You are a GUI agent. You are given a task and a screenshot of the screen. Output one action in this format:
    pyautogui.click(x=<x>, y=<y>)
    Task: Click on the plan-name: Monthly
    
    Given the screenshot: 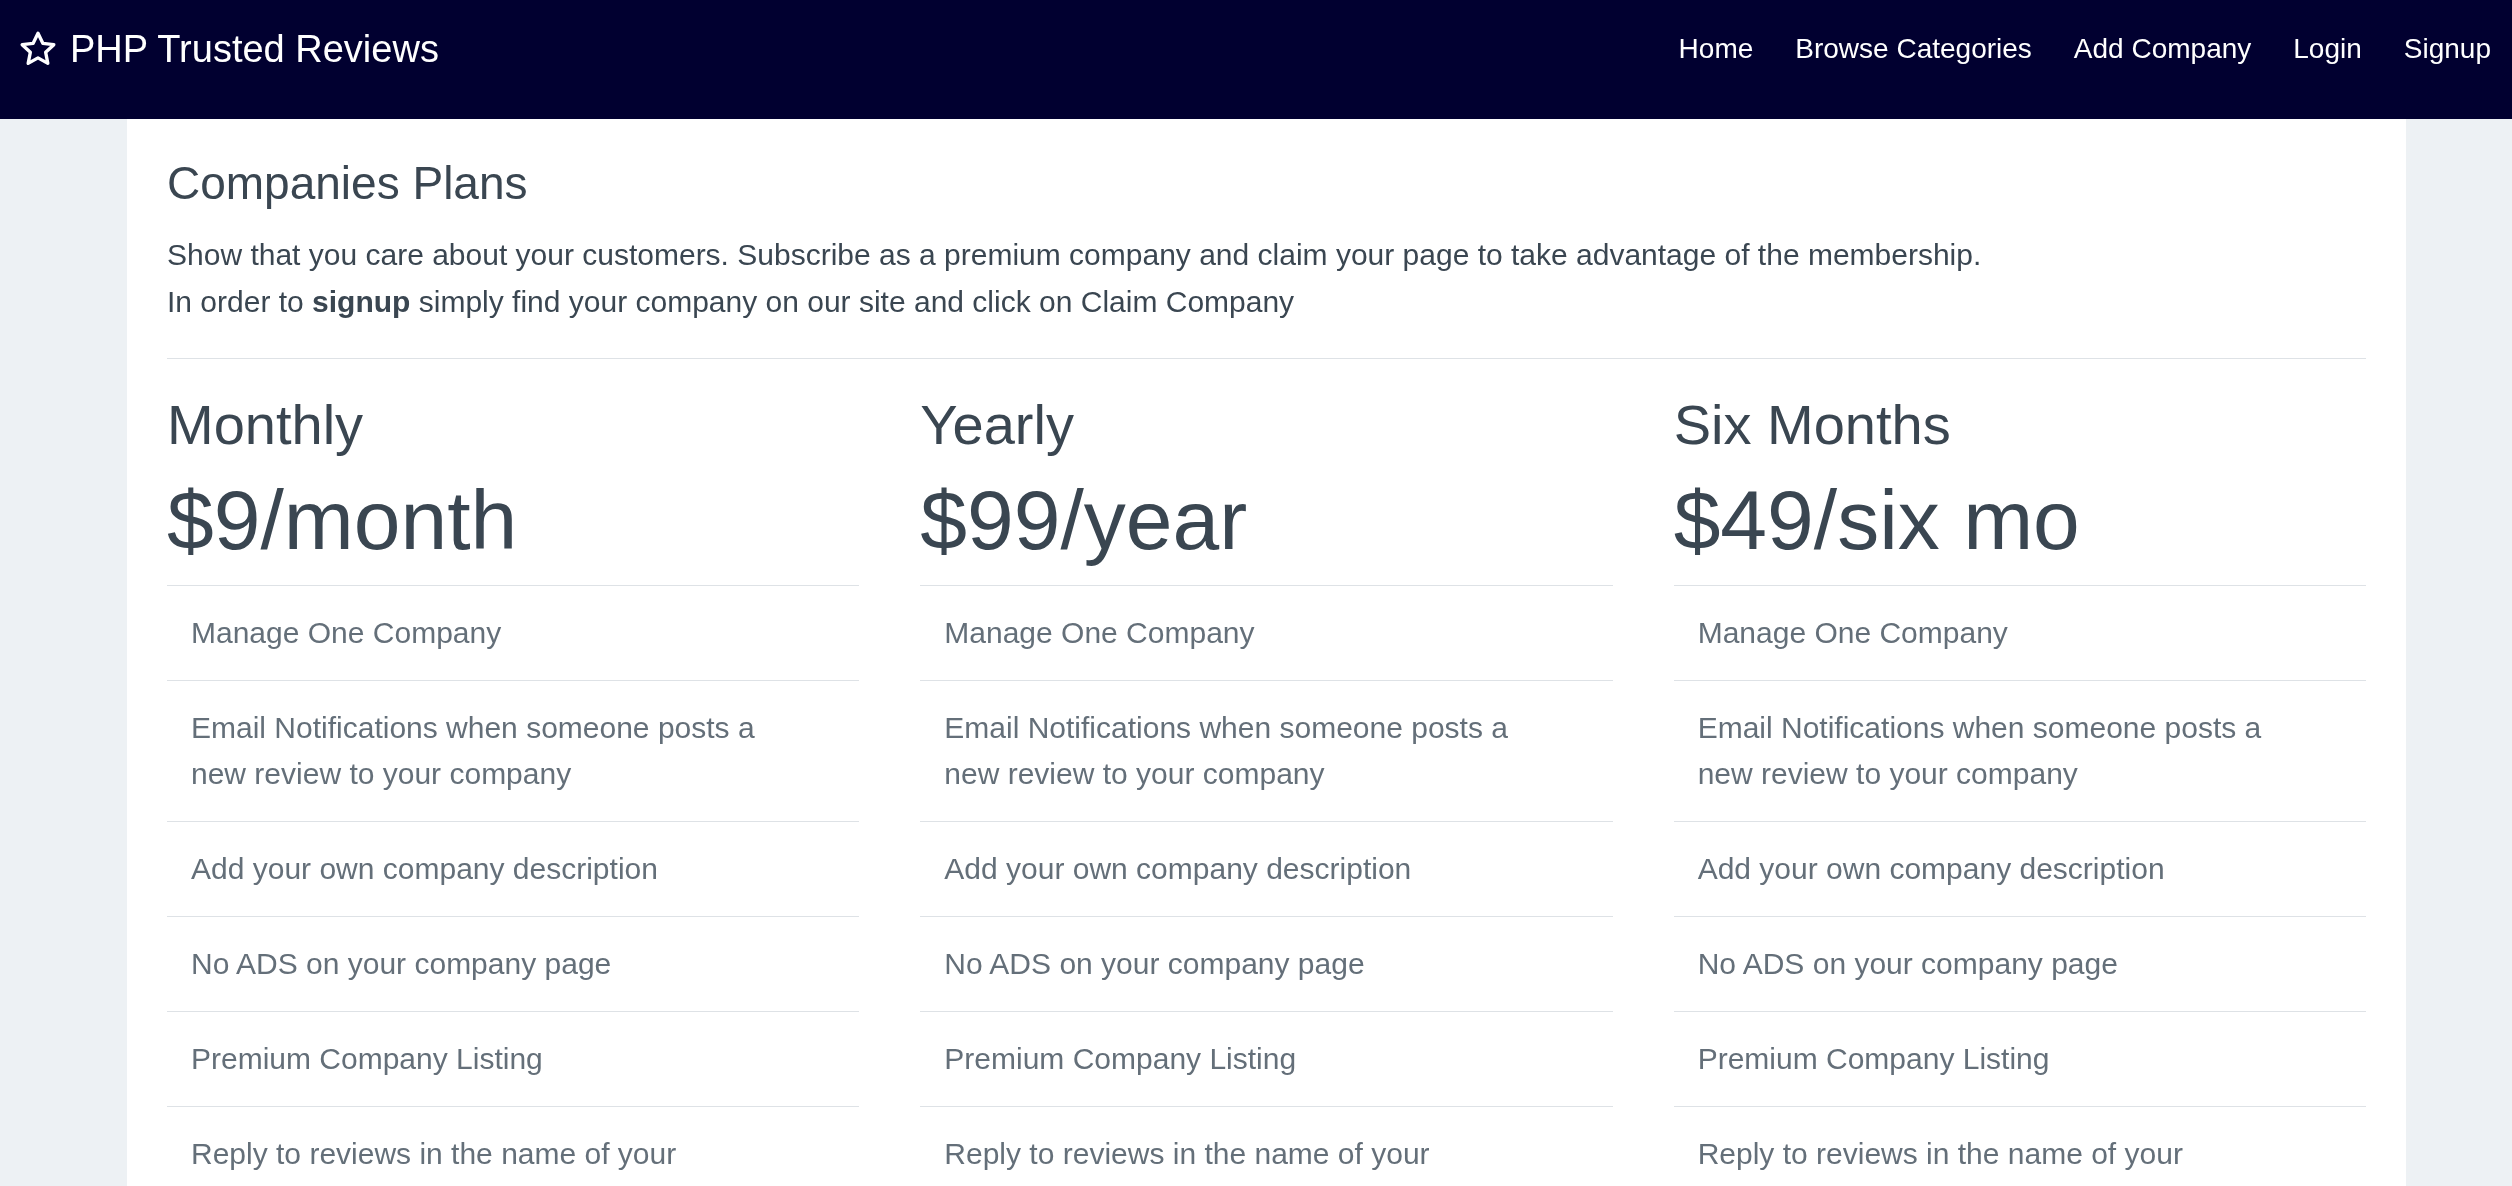 What is the action you would take?
    pyautogui.click(x=265, y=425)
    